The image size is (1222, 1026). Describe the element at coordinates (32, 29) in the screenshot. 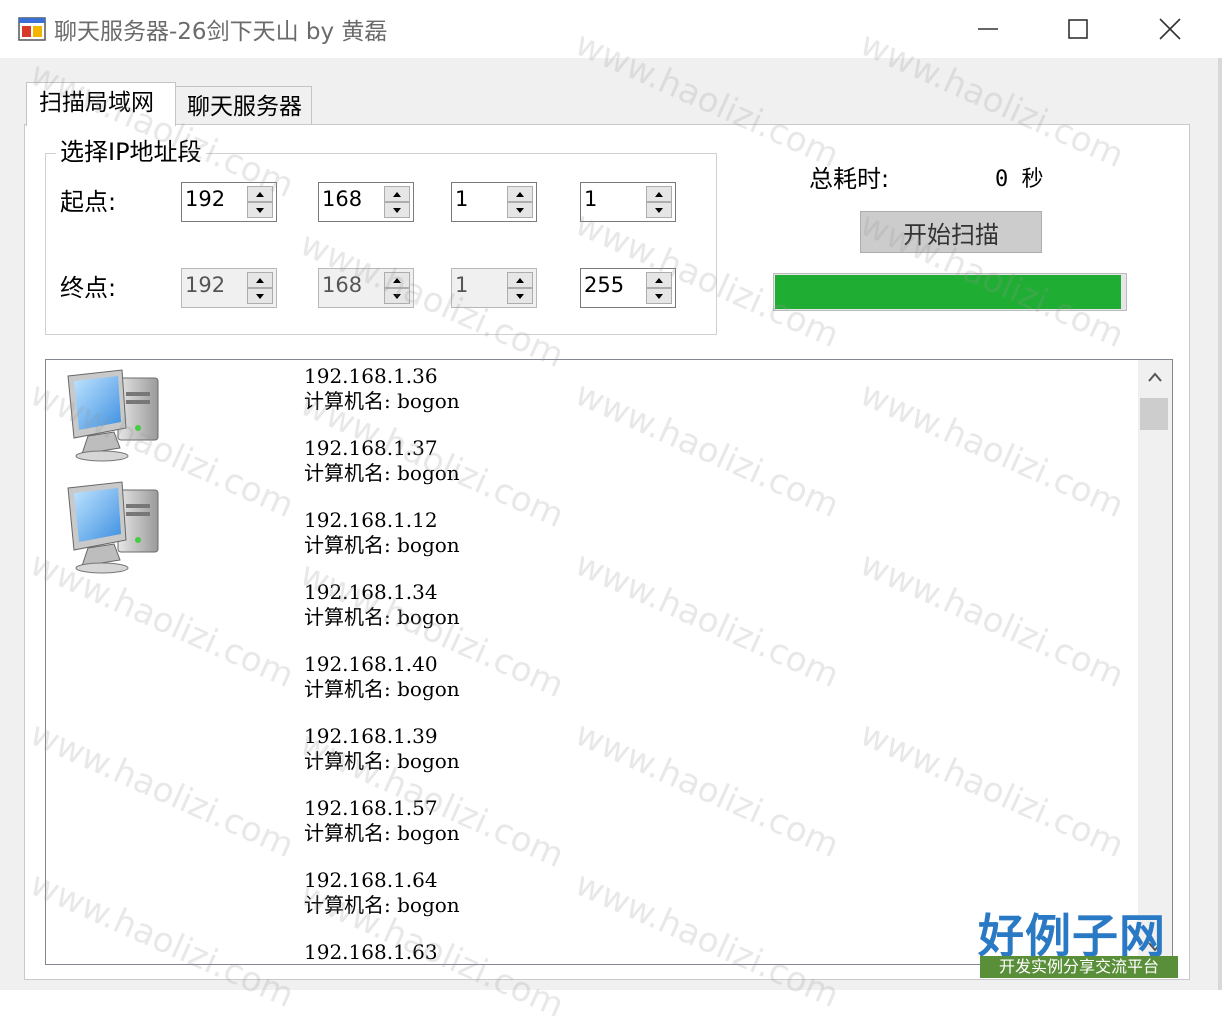

I see `app-window-icon` at that location.